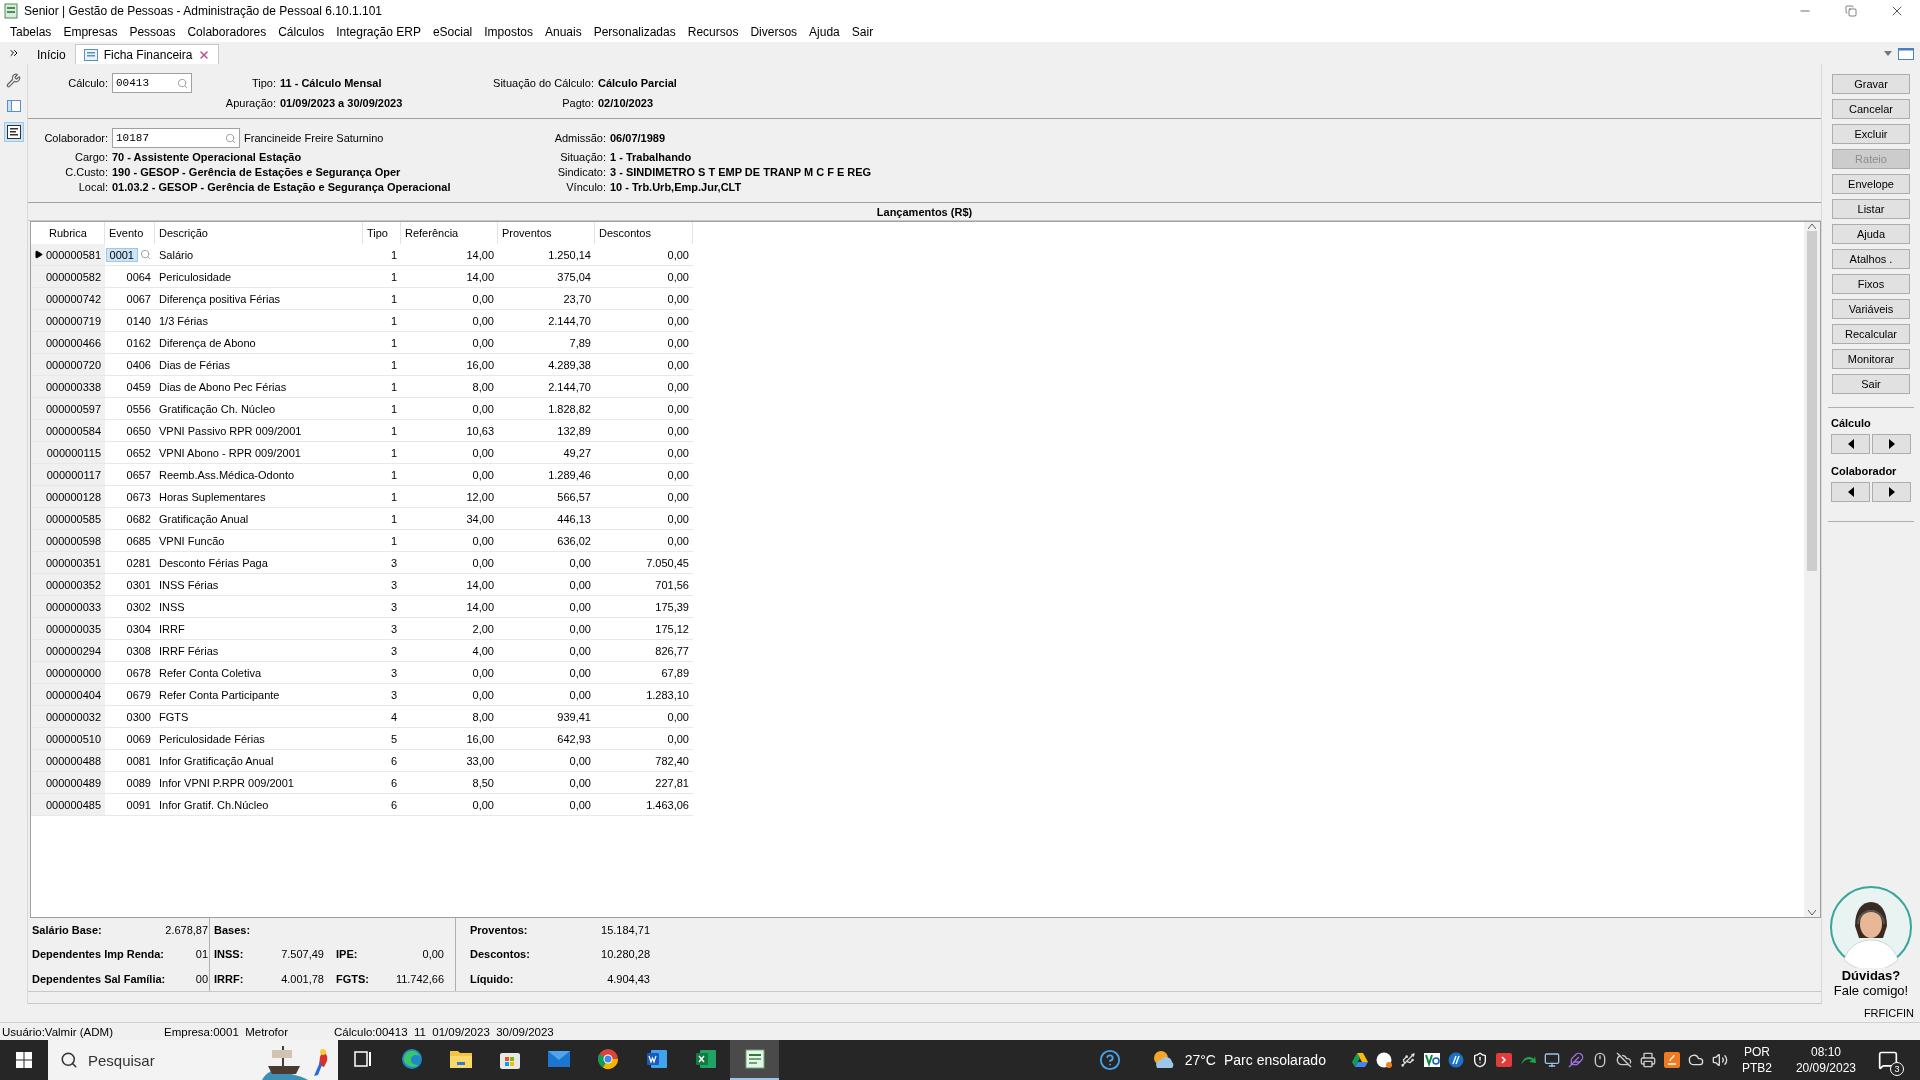 This screenshot has height=1080, width=1920. What do you see at coordinates (229, 954) in the screenshot?
I see `summary-label: INSS:` at bounding box center [229, 954].